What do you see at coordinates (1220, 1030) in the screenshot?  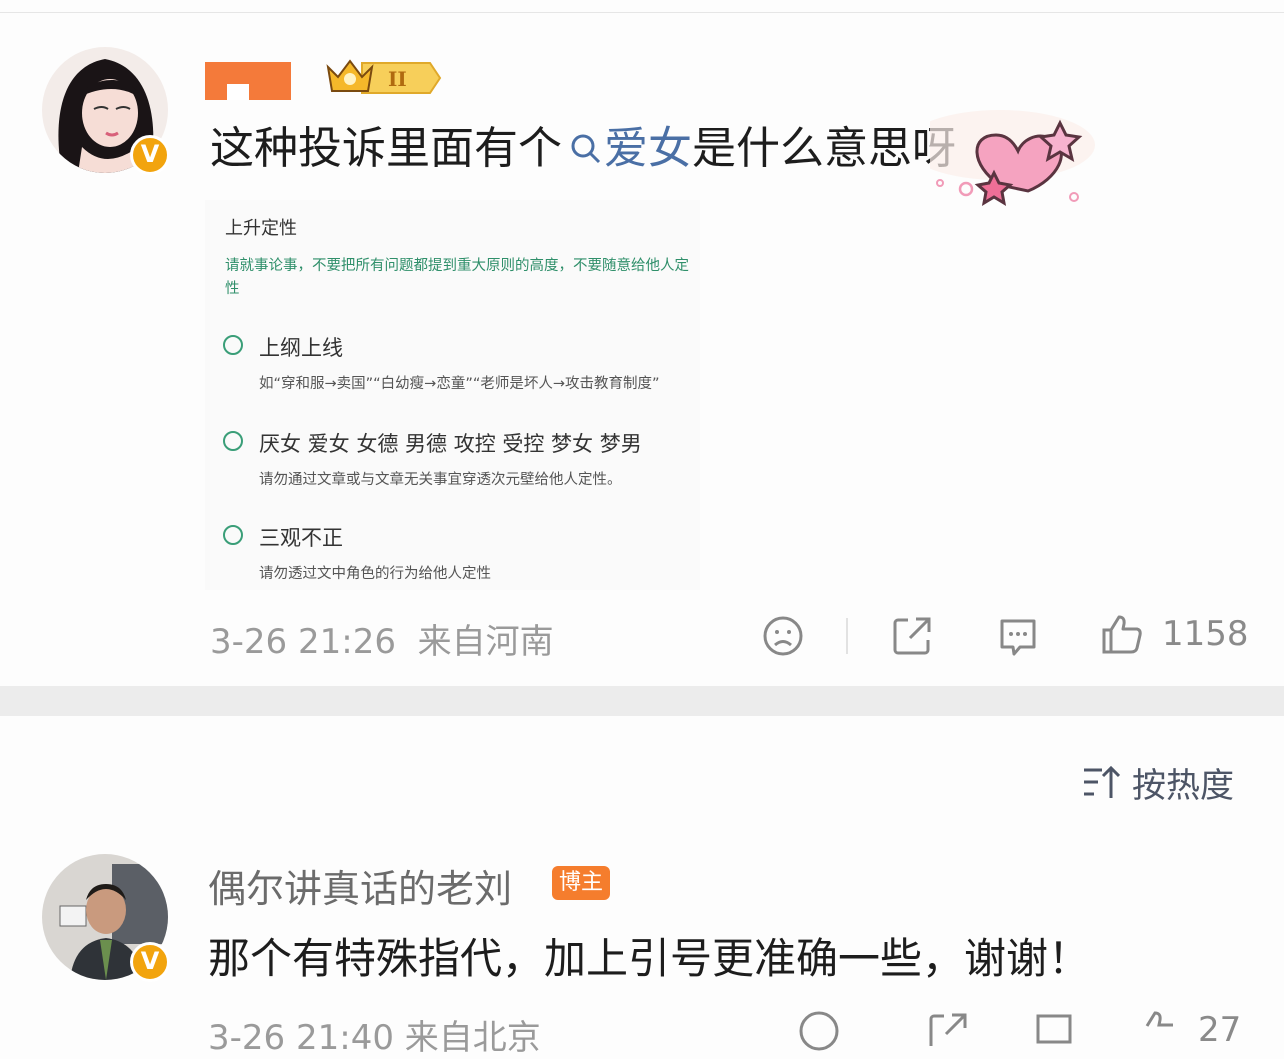 I see `comment-like-count: 27` at bounding box center [1220, 1030].